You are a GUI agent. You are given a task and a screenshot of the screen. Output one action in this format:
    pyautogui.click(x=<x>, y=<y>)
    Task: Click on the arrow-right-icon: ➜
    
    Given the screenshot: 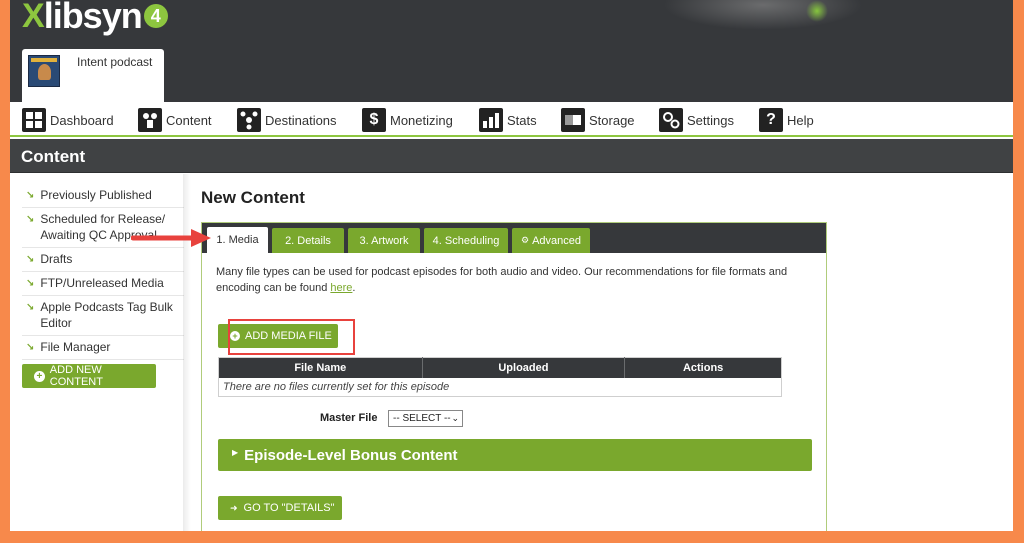 What is the action you would take?
    pyautogui.click(x=234, y=507)
    